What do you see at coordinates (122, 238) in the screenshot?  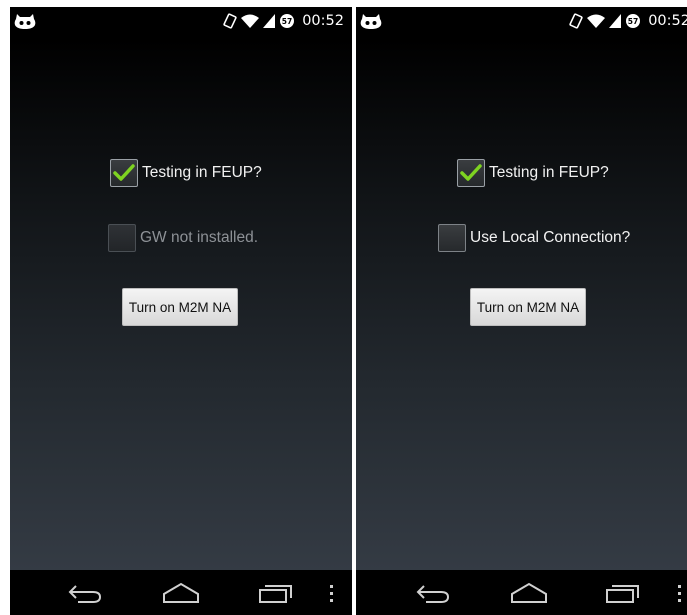 I see `gw-not-installed-checkbox` at bounding box center [122, 238].